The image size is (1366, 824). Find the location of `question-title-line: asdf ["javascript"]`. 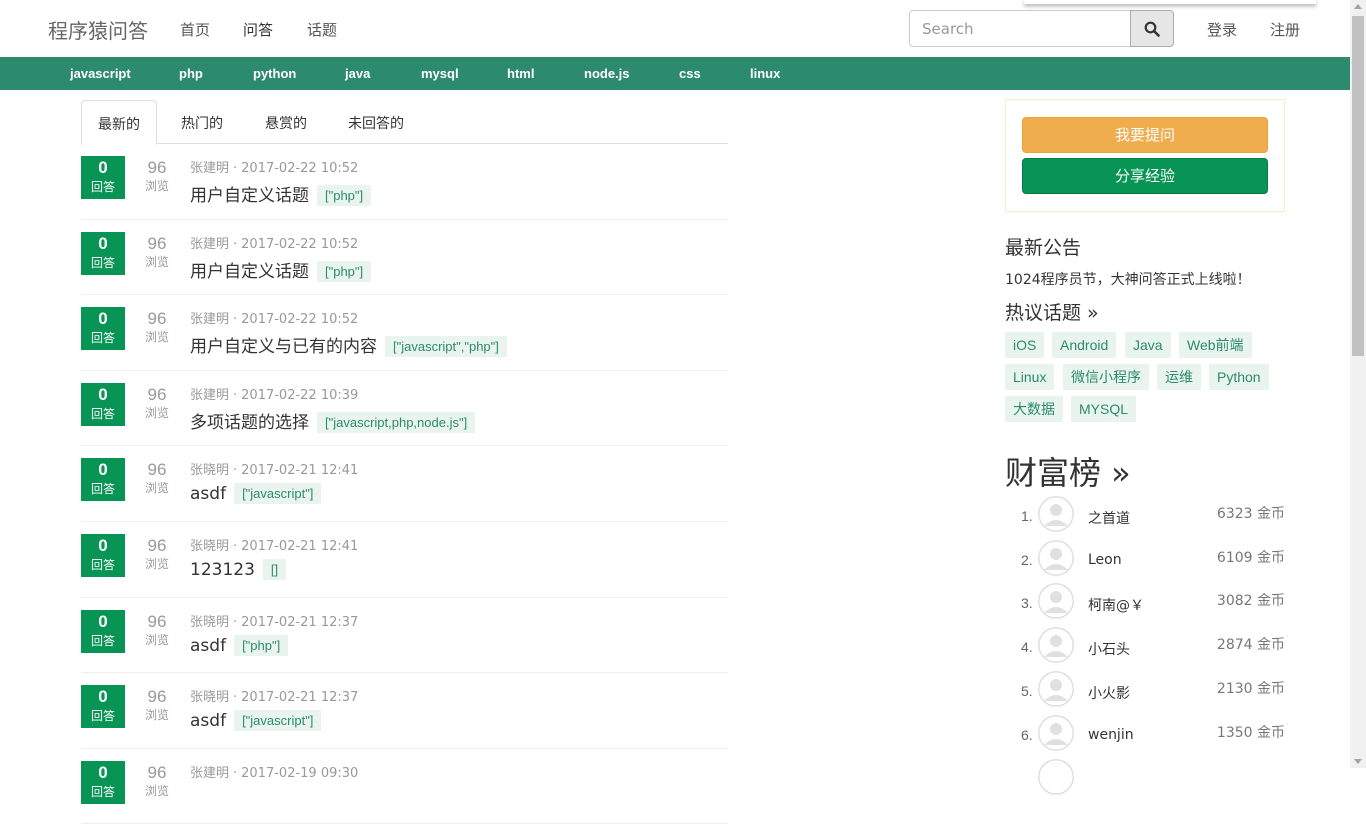

question-title-line: asdf ["javascript"] is located at coordinates (256, 494).